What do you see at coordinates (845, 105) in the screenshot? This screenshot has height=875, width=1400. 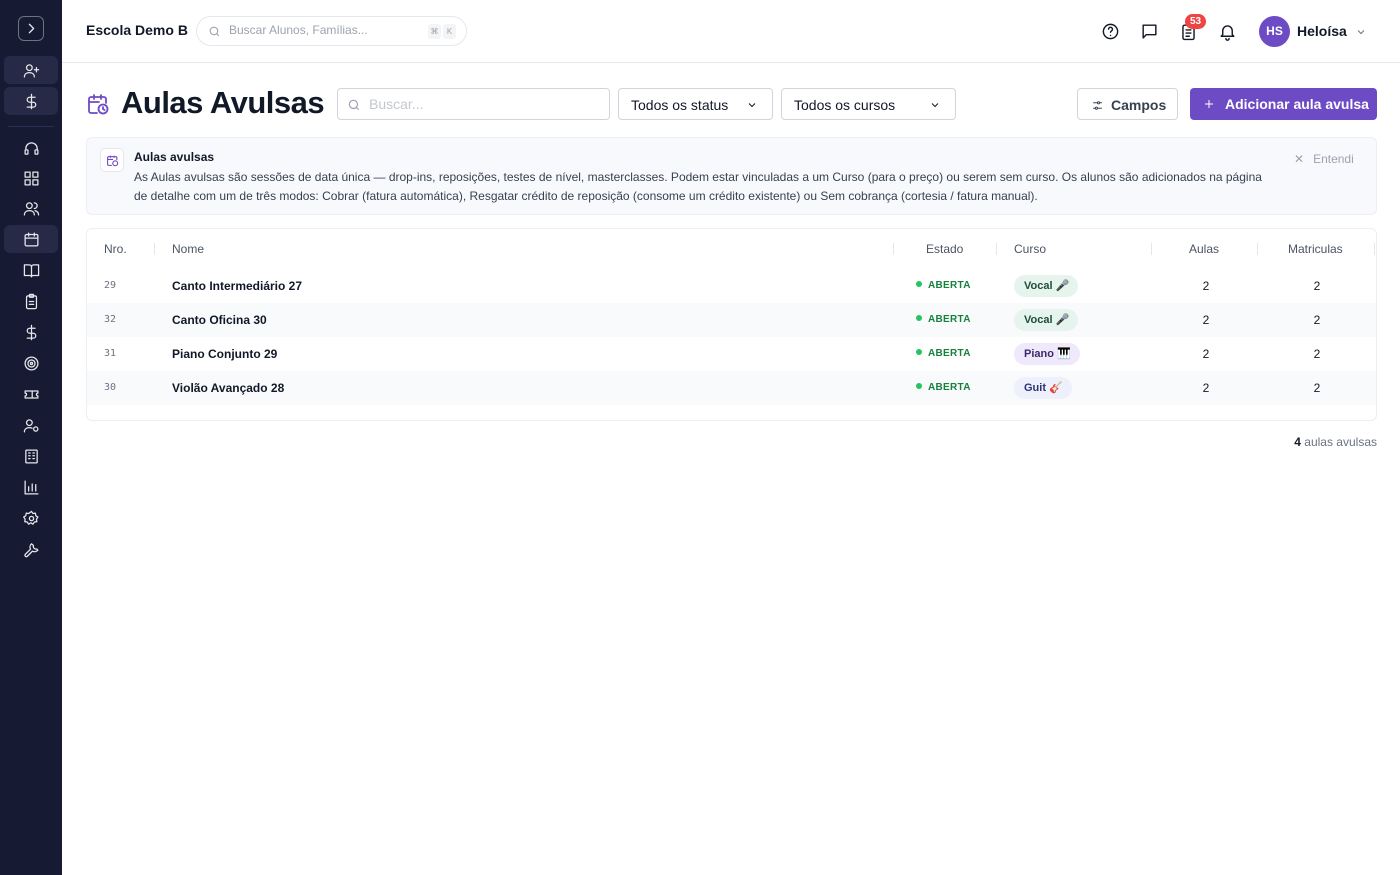 I see `course-filter-value: Todos os cursos` at bounding box center [845, 105].